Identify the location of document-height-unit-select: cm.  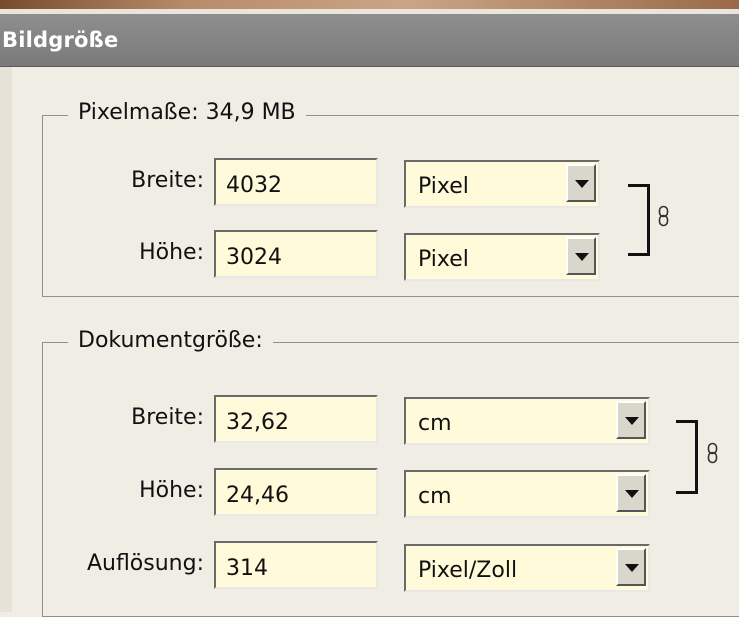
(527, 494).